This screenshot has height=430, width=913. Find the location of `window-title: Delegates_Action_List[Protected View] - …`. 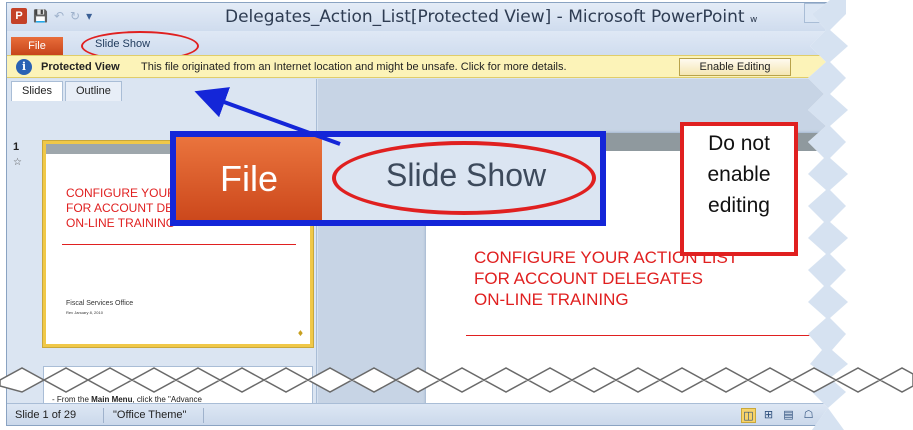

window-title: Delegates_Action_List[Protected View] - … is located at coordinates (491, 17).